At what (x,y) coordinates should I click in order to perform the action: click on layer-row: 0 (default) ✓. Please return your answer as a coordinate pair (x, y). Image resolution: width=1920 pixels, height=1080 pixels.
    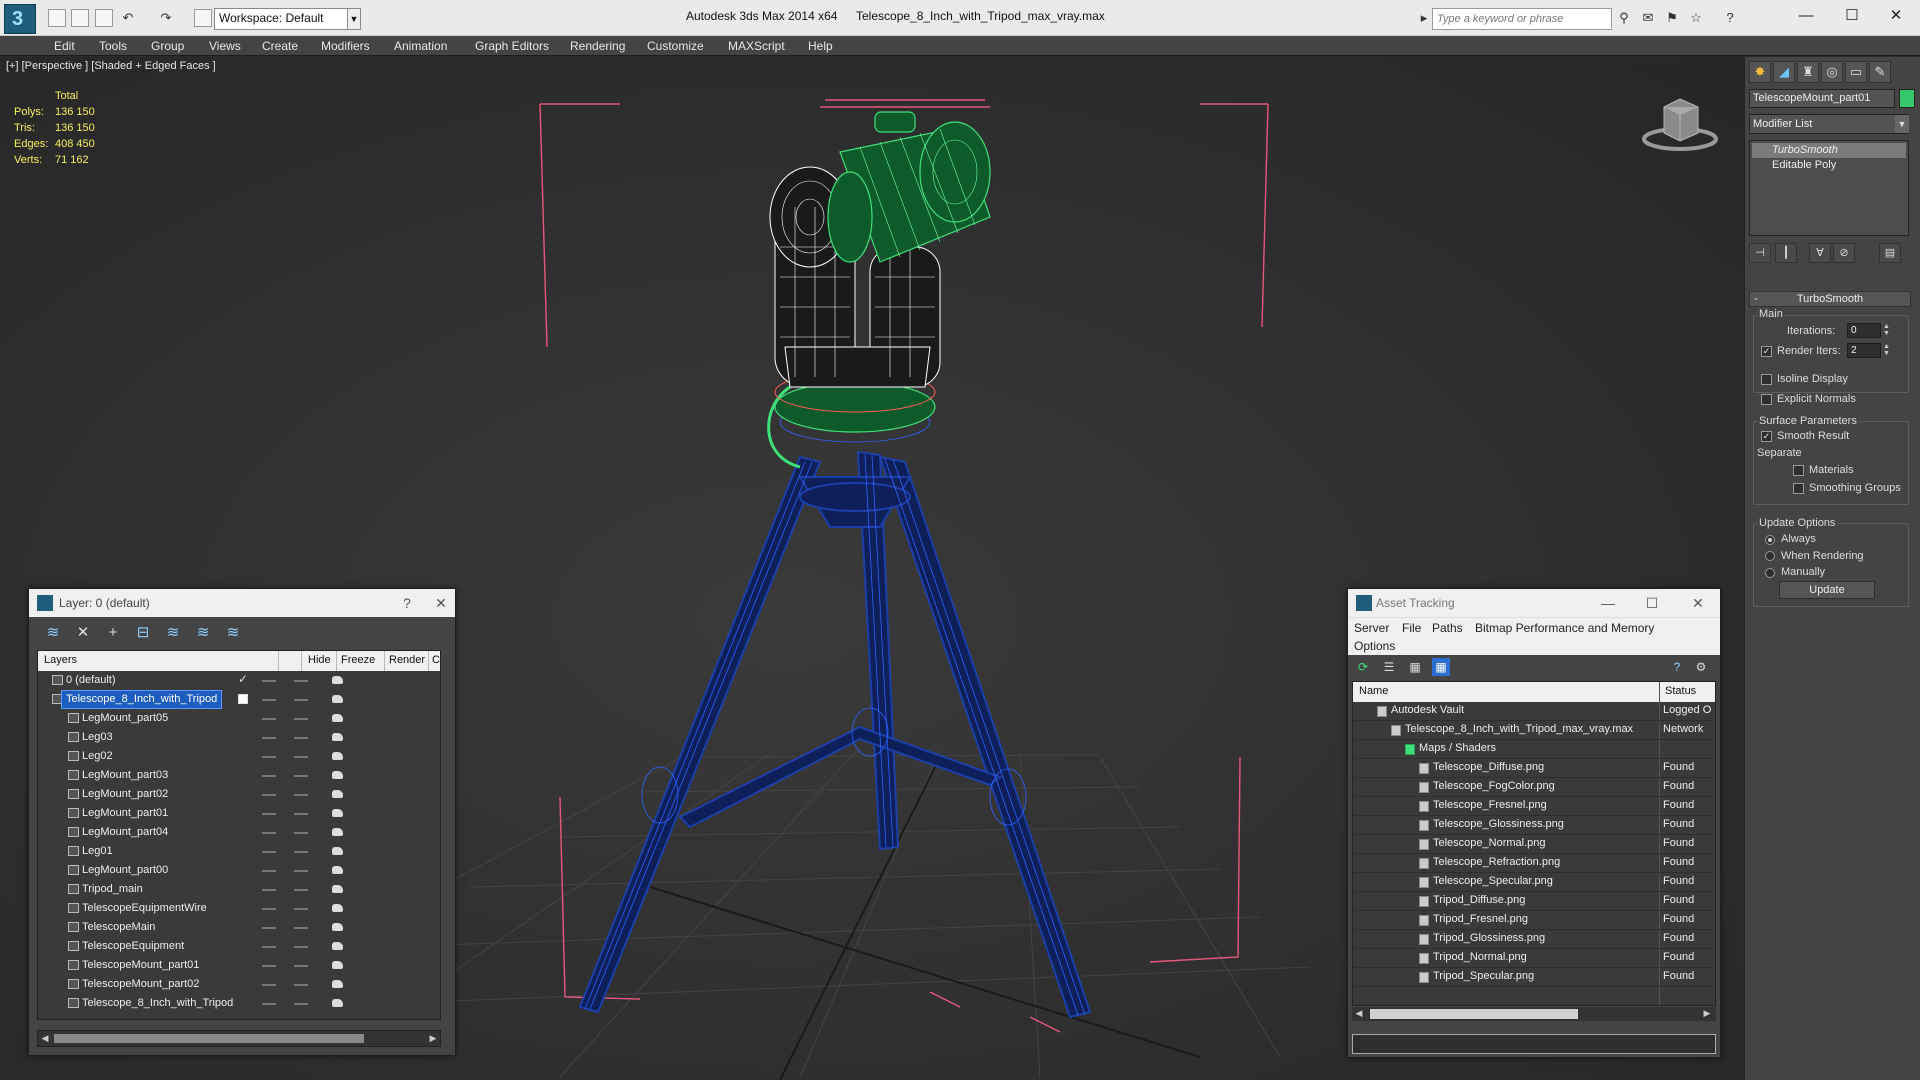
    Looking at the image, I should click on (239, 680).